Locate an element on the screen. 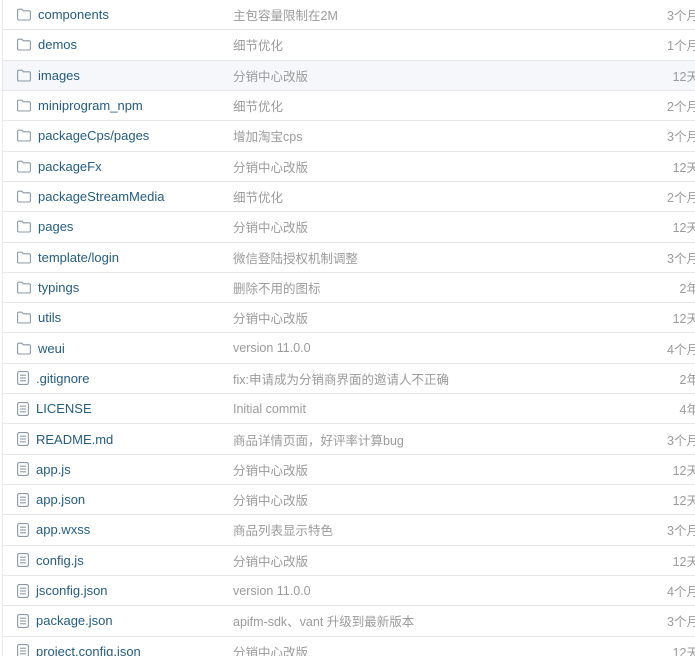  file-row: package.json apifm-sdk、vant 升级到最新版本 3个月 is located at coordinates (349, 621).